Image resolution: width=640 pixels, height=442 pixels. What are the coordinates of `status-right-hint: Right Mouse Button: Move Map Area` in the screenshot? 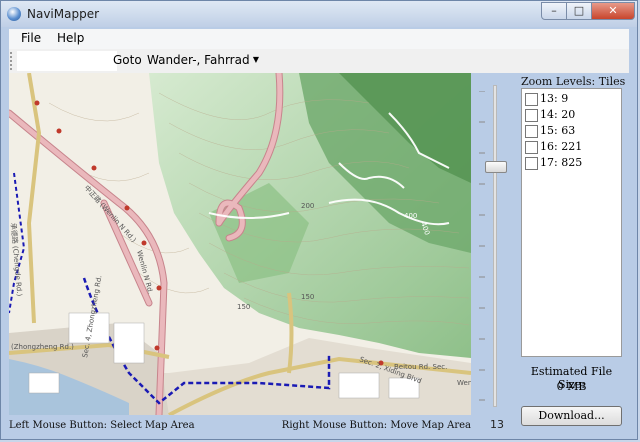 It's located at (376, 425).